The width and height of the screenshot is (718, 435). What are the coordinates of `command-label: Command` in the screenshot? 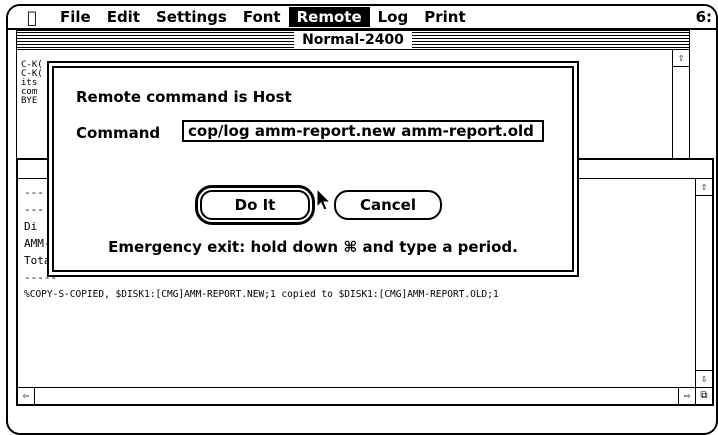 It's located at (118, 133).